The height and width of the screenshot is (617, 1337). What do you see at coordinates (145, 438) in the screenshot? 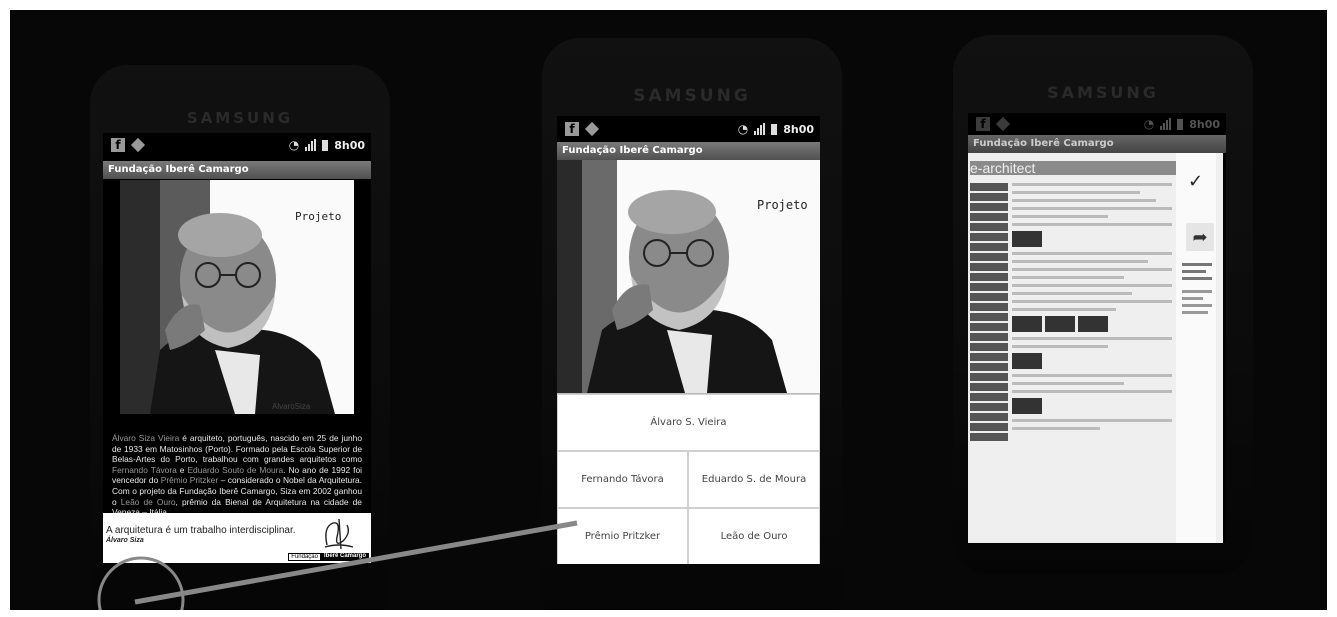
I see `link-alvaro-siza: Álvaro Siza Vieira` at bounding box center [145, 438].